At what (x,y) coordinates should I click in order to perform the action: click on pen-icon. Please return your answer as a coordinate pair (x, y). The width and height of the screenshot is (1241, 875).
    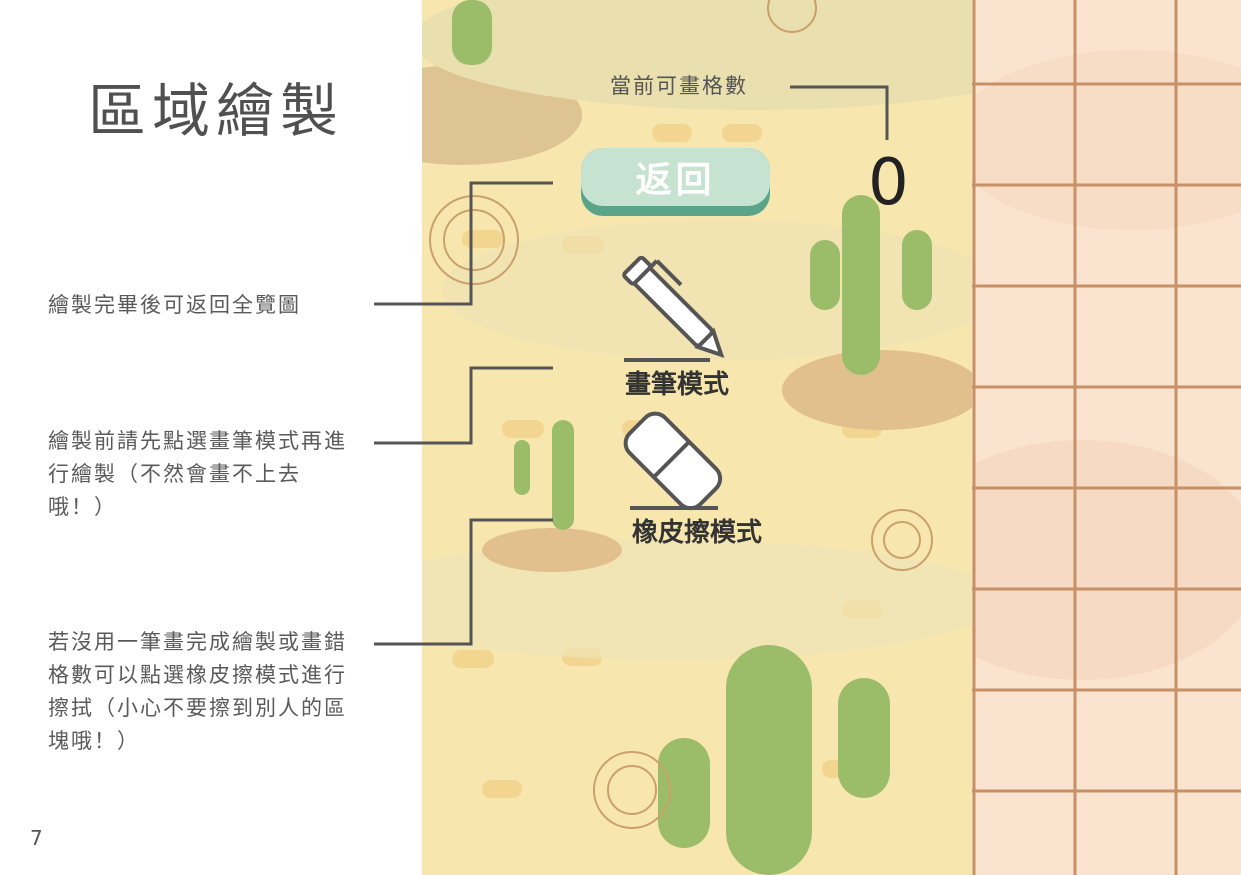
    Looking at the image, I should click on (673, 308).